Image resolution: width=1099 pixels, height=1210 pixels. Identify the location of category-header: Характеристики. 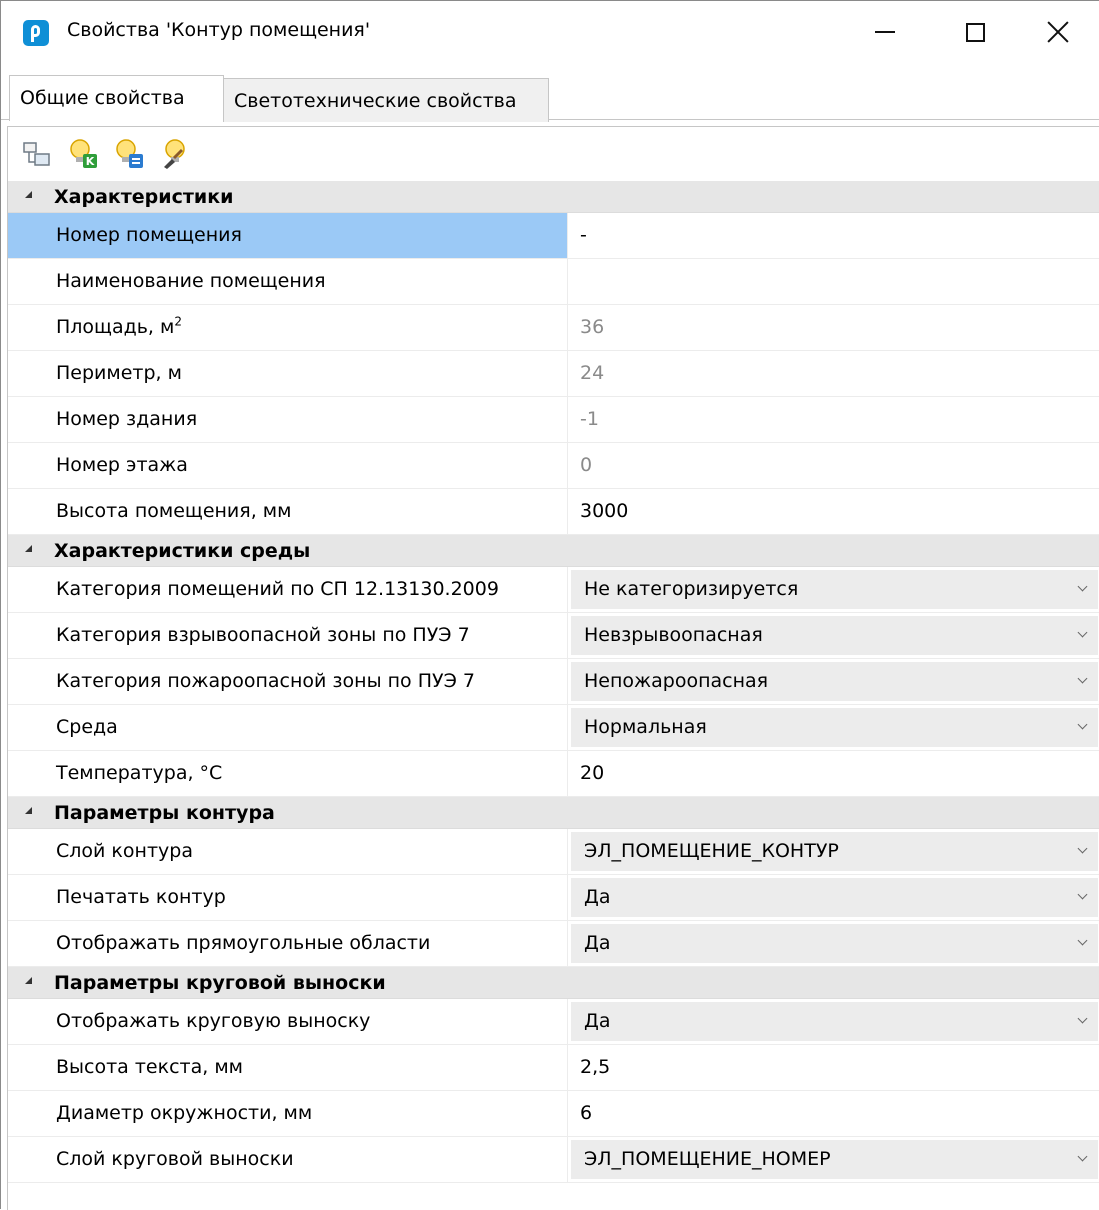
(553, 197).